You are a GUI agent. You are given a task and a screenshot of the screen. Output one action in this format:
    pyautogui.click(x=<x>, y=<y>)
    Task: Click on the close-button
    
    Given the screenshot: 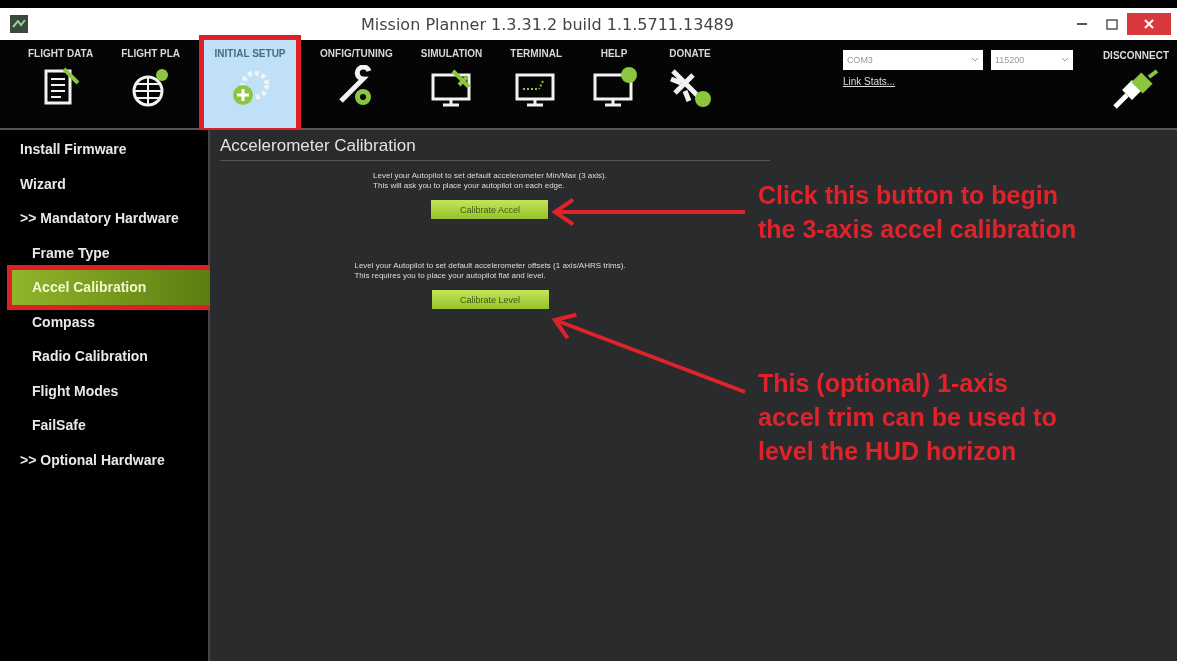 What is the action you would take?
    pyautogui.click(x=1149, y=24)
    